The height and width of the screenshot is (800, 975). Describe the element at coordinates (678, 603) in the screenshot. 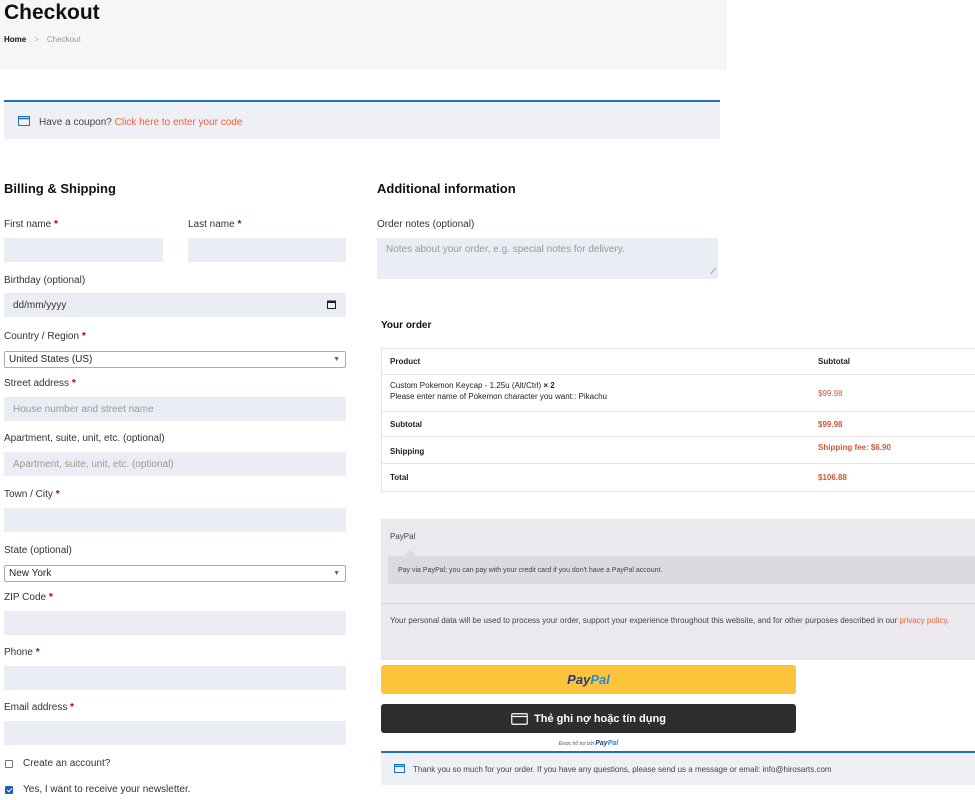

I see `divider` at that location.